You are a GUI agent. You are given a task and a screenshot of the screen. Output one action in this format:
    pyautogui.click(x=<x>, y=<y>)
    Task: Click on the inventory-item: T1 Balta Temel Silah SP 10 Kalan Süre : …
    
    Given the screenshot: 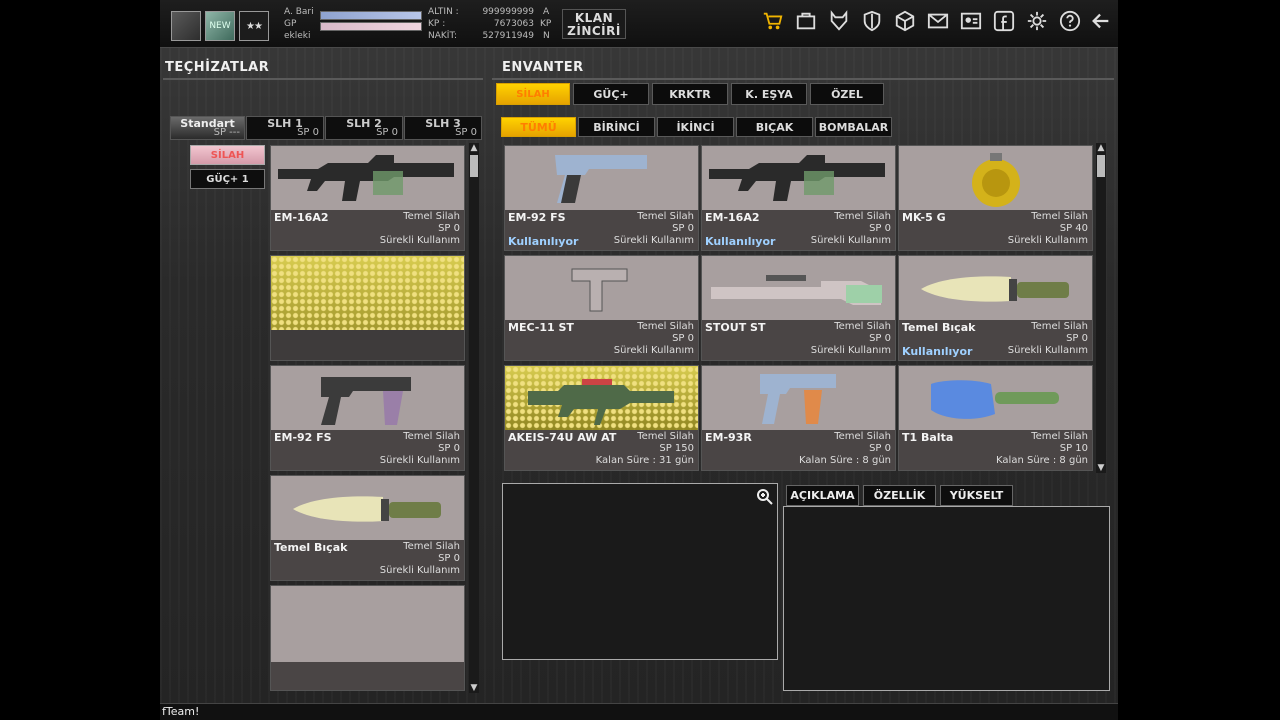 What is the action you would take?
    pyautogui.click(x=995, y=418)
    